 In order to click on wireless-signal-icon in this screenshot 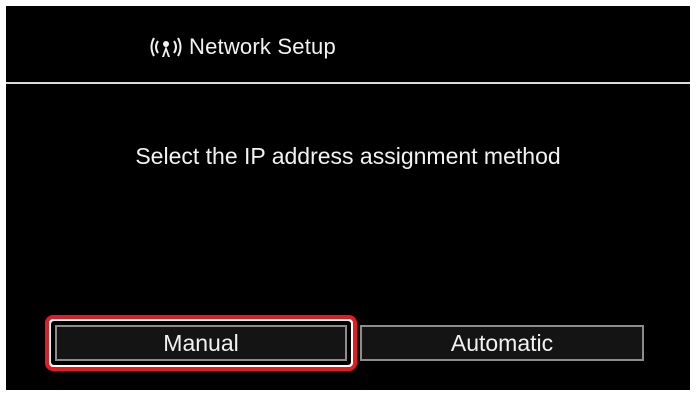, I will do `click(166, 47)`.